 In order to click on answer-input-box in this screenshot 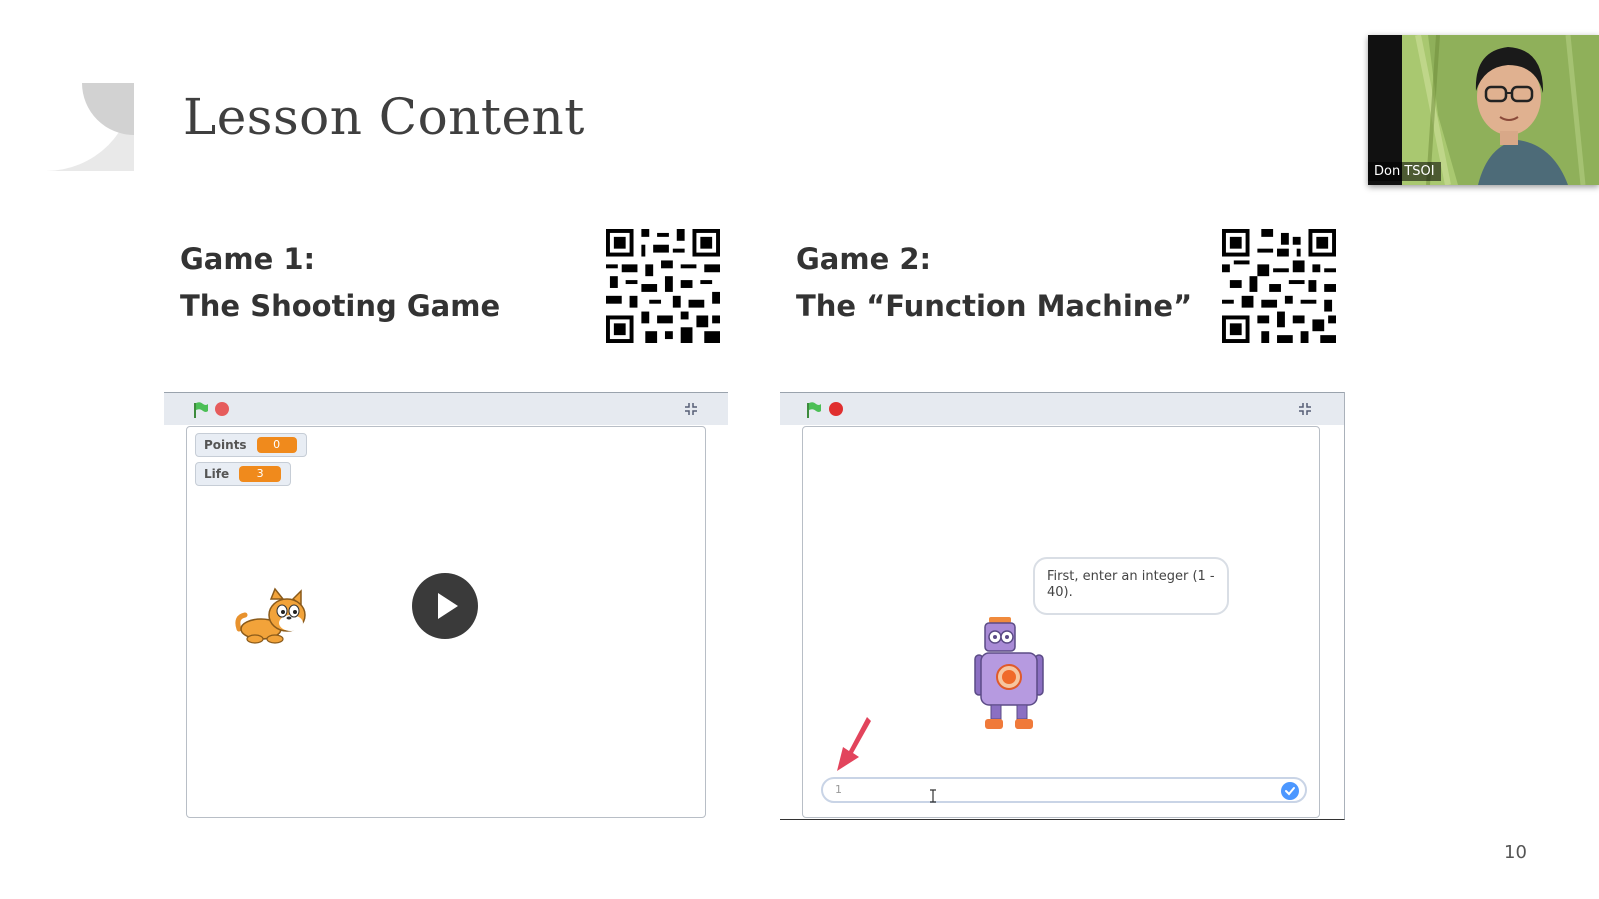, I will do `click(1064, 790)`.